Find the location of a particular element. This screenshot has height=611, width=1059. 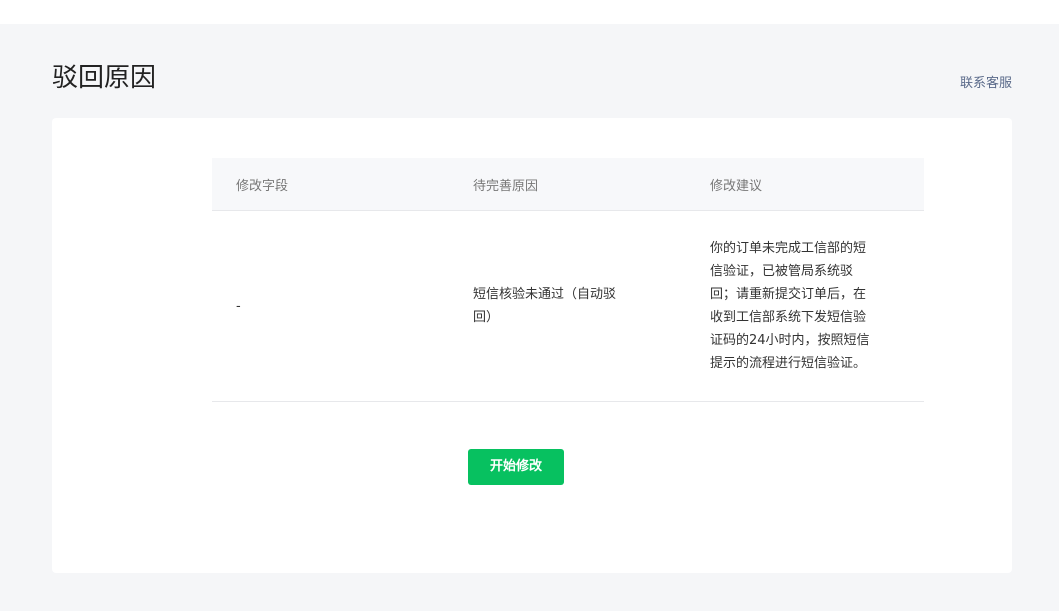

cell-reason: 短信核验未通过（自动驳回） is located at coordinates (567, 306).